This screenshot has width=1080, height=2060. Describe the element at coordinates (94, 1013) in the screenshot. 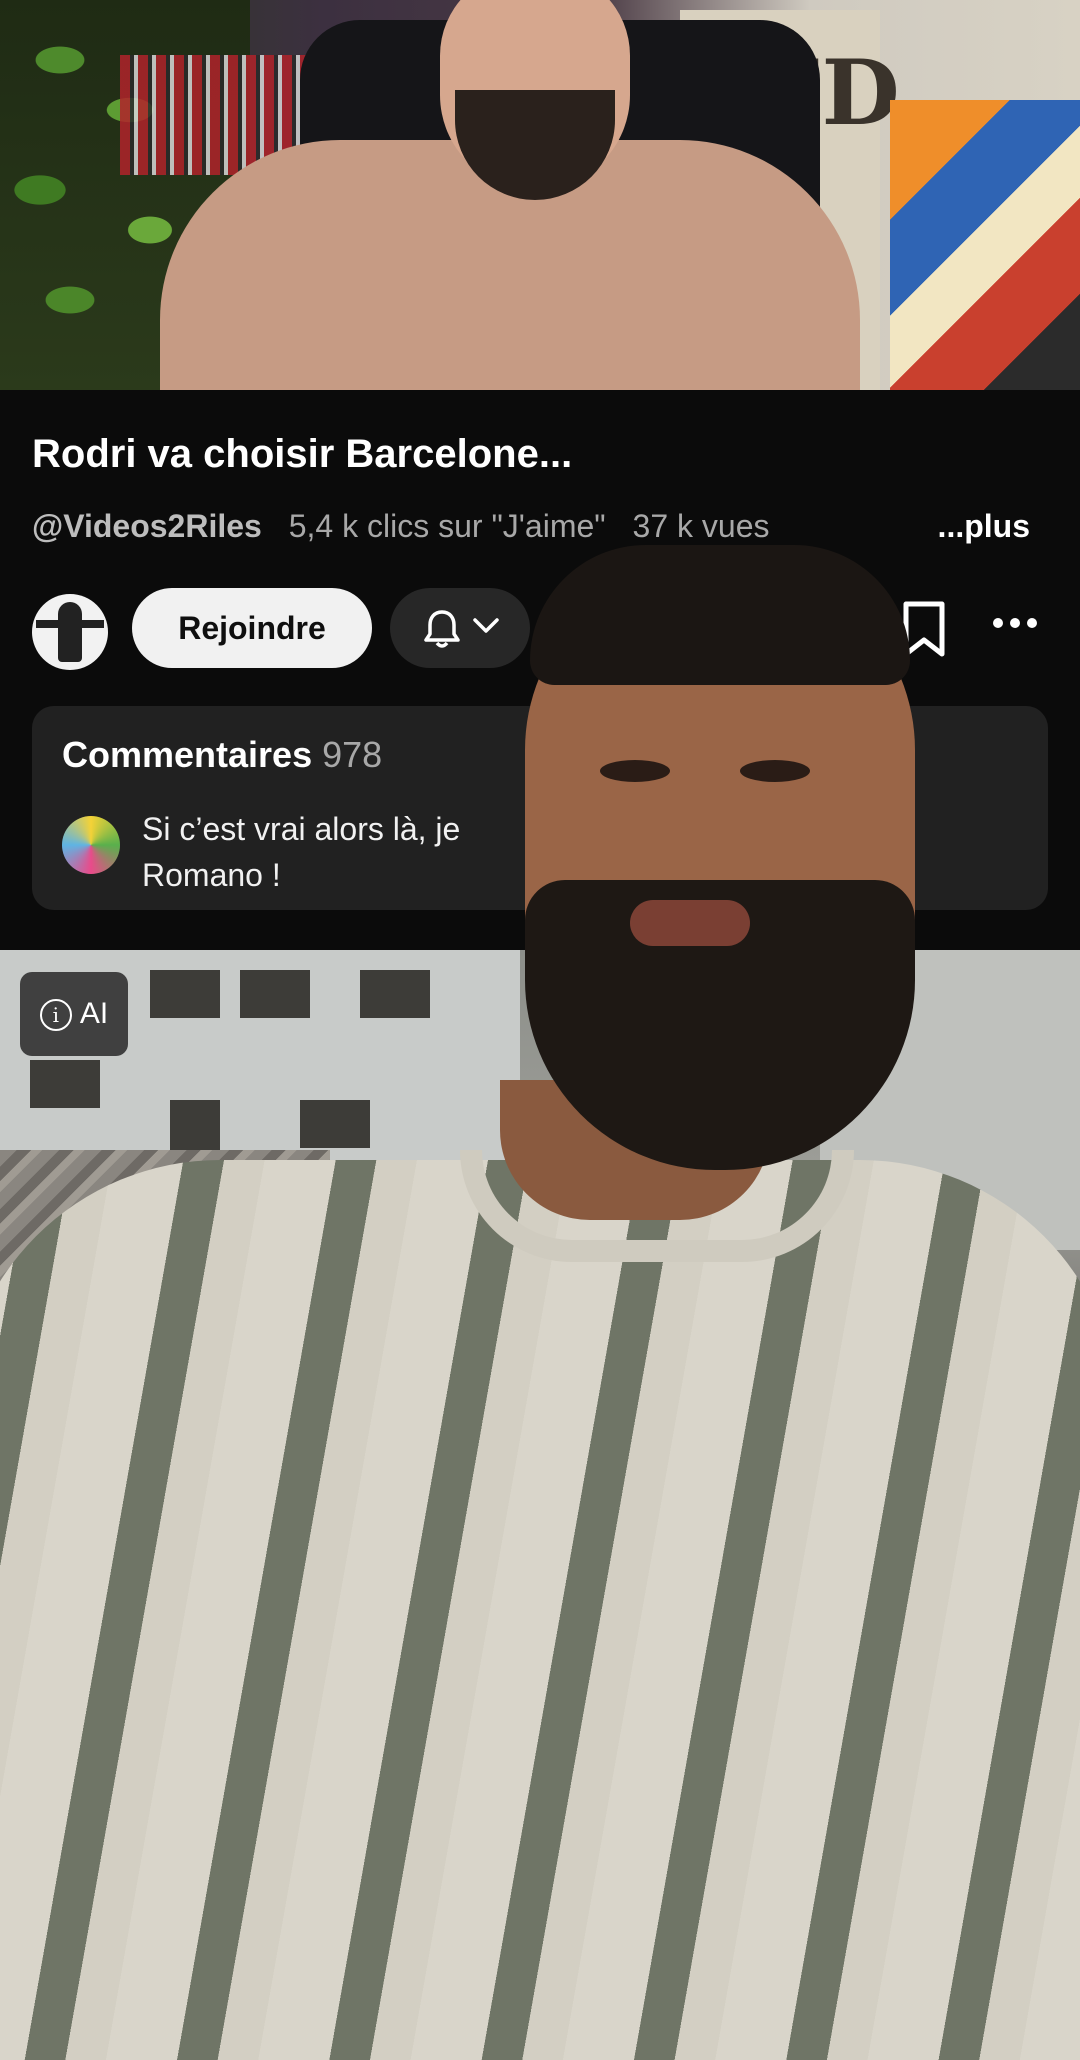

I see `ai-label: AI` at that location.